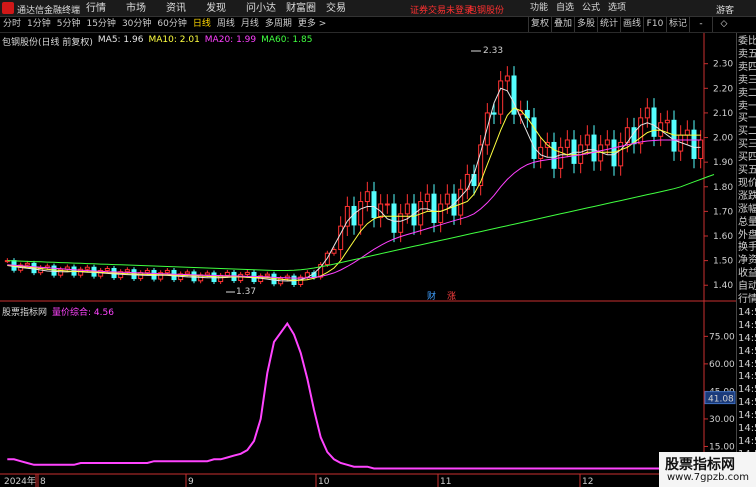  I want to click on price-tick-label: 2.00, so click(723, 139).